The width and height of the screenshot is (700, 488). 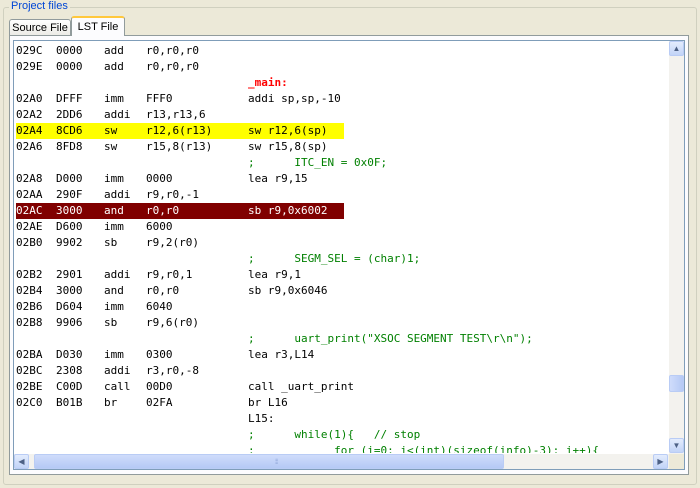 I want to click on opcode-hex-cell: 8CD6, so click(x=69, y=130).